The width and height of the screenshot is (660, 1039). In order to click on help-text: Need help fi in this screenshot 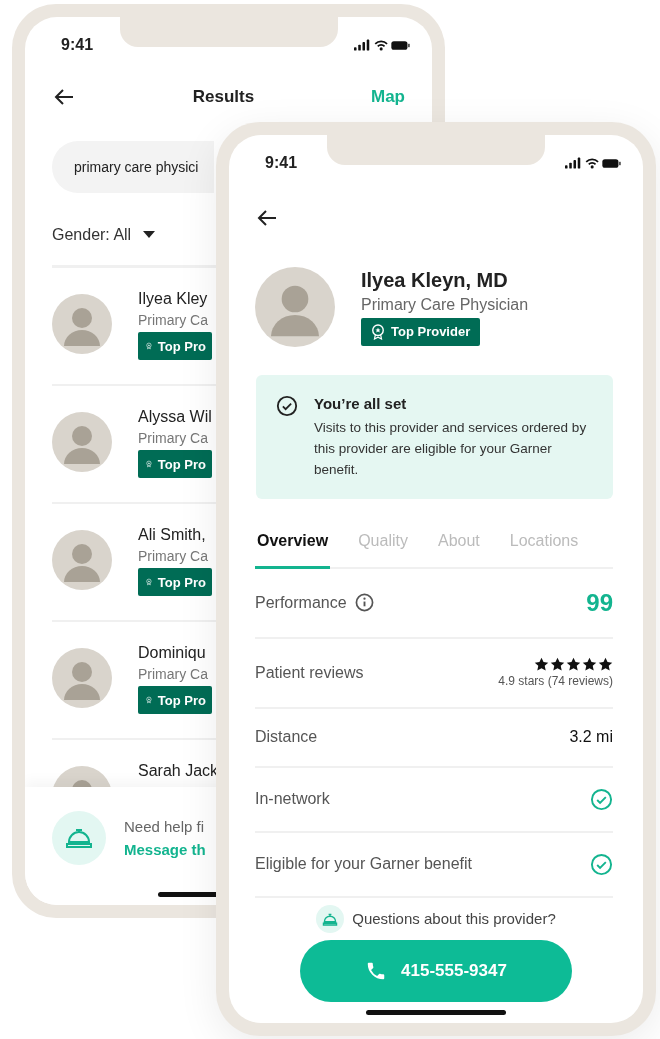, I will do `click(165, 826)`.